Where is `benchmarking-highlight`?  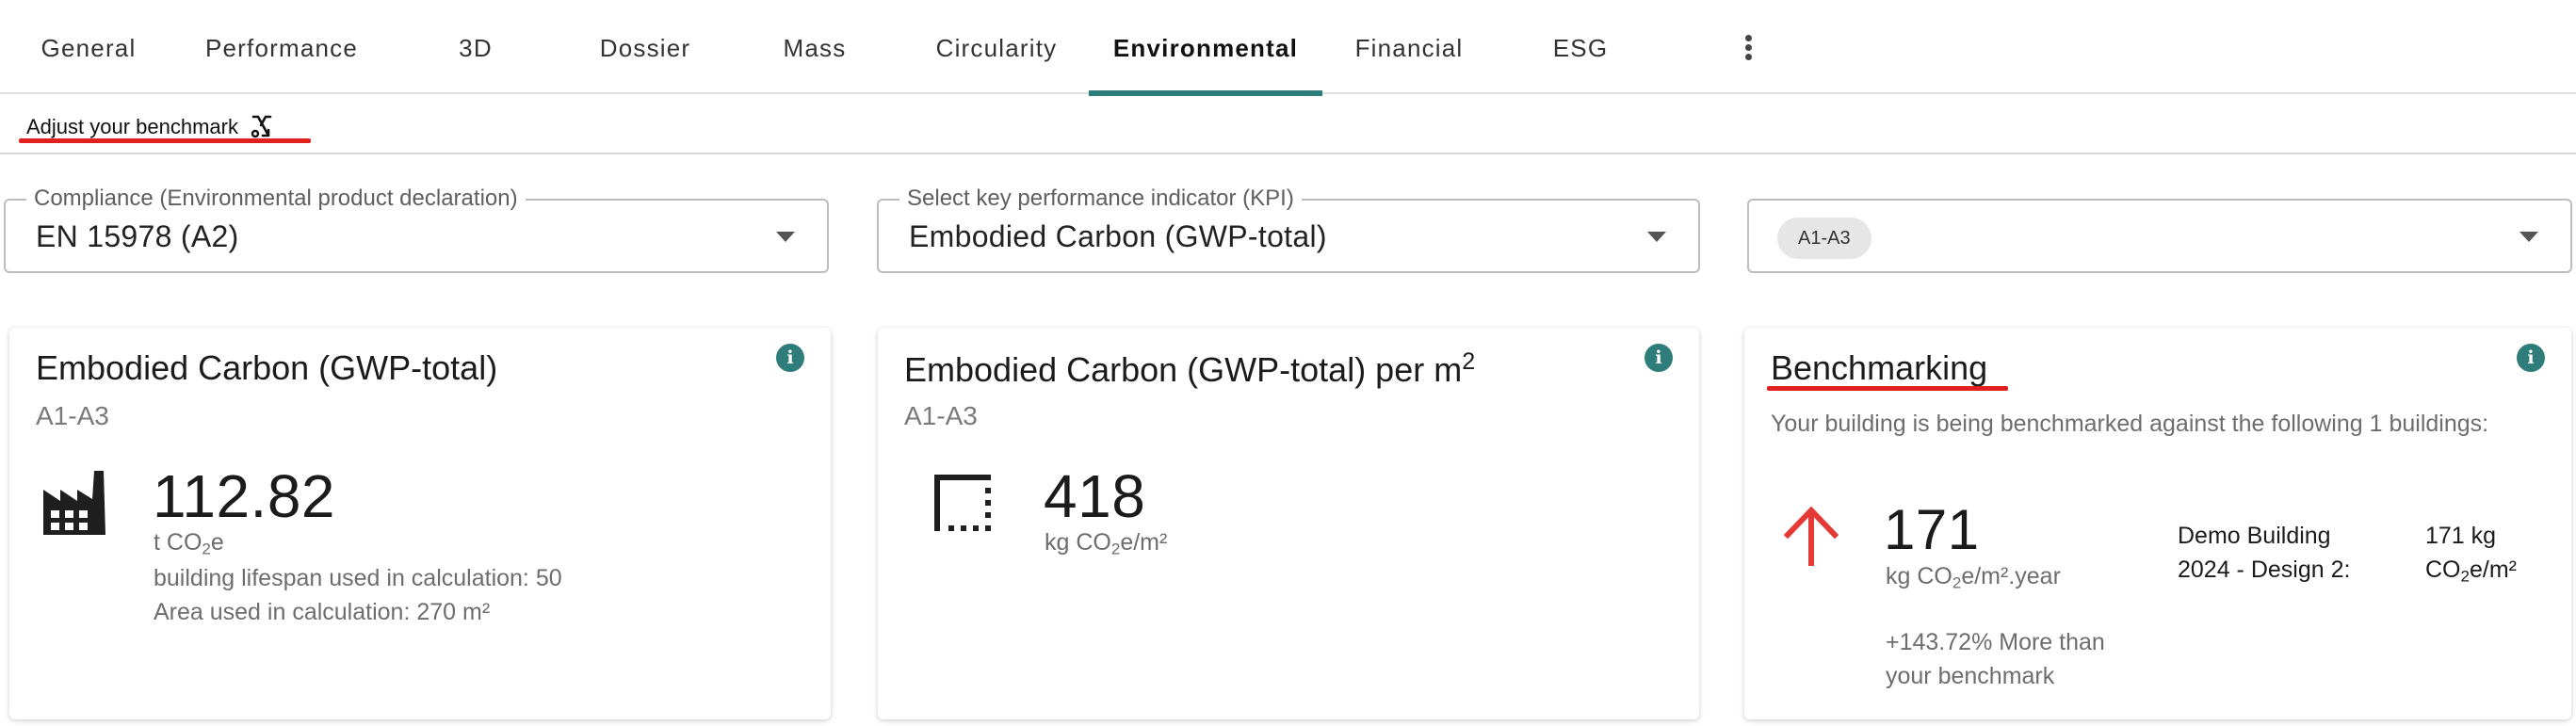
benchmarking-highlight is located at coordinates (1887, 388).